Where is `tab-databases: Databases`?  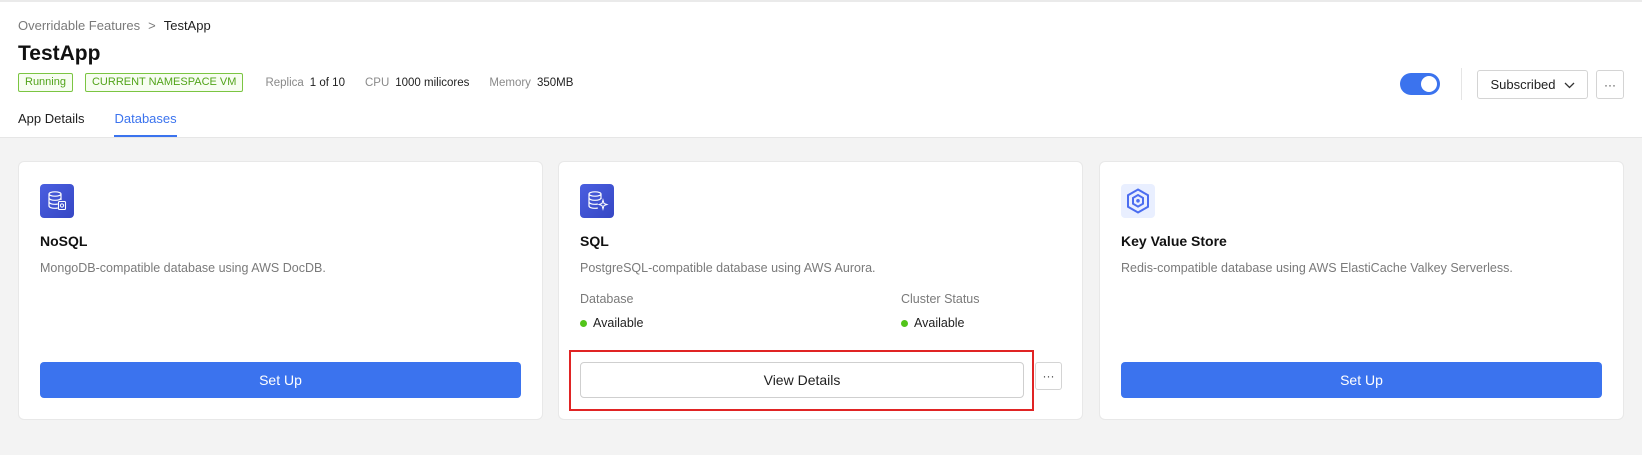 tab-databases: Databases is located at coordinates (145, 124).